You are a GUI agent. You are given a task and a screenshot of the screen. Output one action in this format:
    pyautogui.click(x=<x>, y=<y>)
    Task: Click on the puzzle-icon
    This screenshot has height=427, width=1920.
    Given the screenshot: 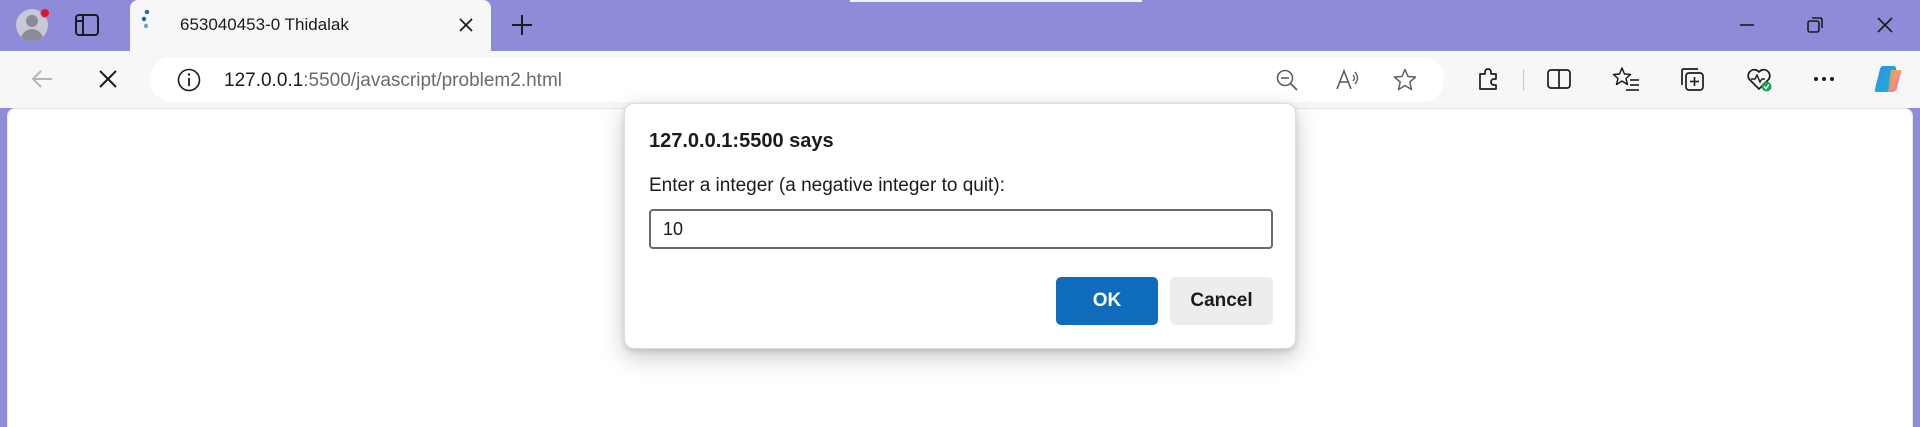 What is the action you would take?
    pyautogui.click(x=1488, y=79)
    